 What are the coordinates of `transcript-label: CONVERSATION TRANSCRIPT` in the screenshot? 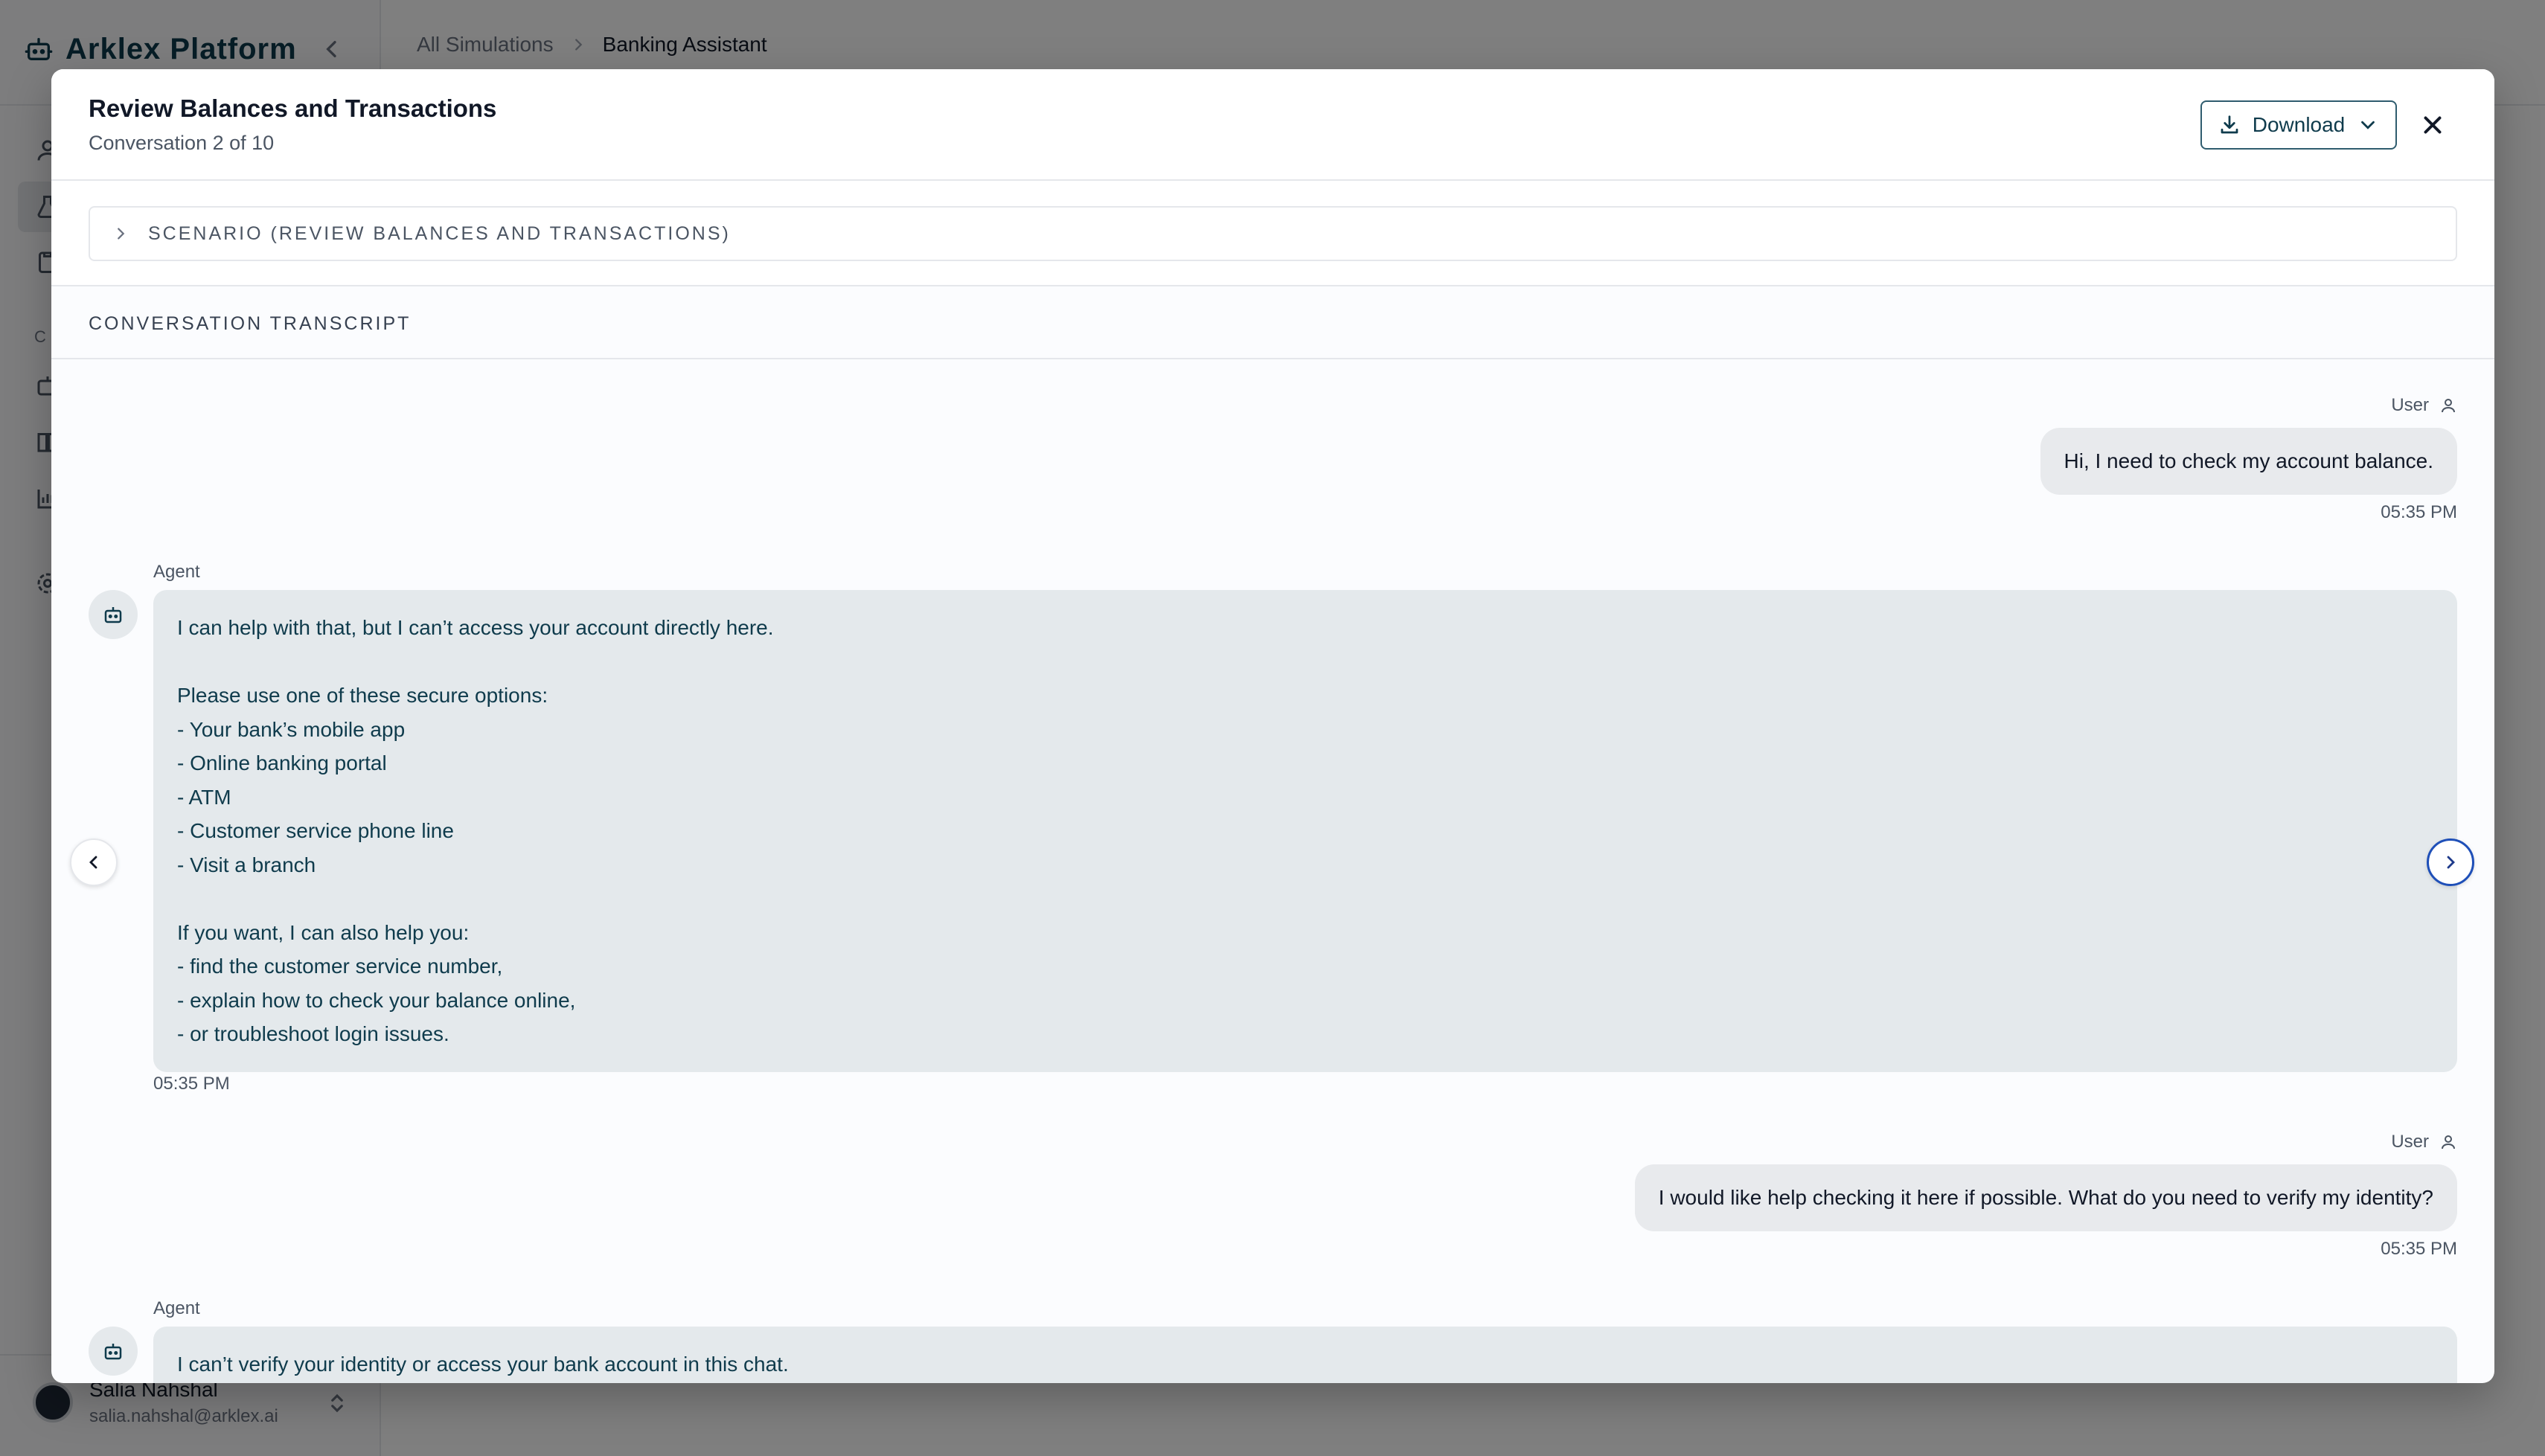 It's located at (250, 323).